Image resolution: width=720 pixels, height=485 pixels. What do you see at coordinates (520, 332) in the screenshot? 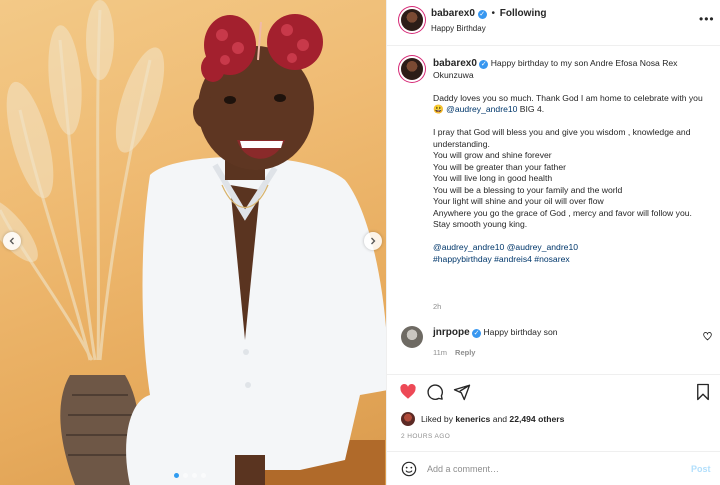
I see `comment-text: Happy birthday son` at bounding box center [520, 332].